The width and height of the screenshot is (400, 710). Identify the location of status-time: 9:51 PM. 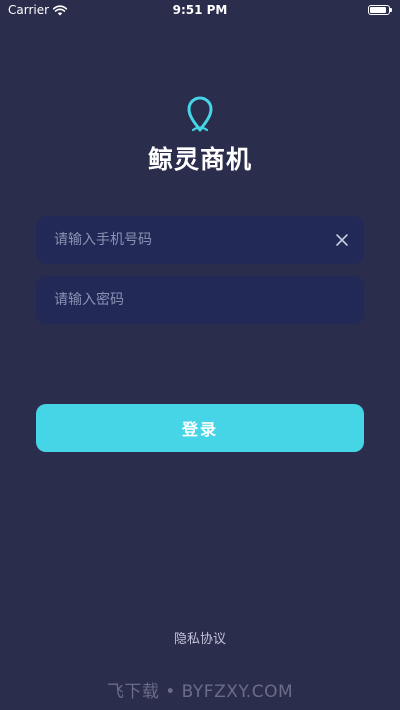
(200, 10).